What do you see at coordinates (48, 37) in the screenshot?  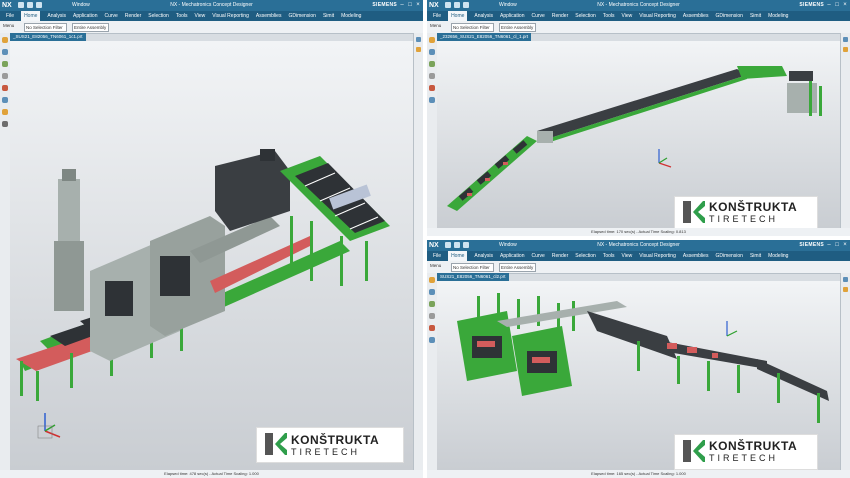 I see `document-tab: _SUS21_E82056_TN6061_1c1.prt` at bounding box center [48, 37].